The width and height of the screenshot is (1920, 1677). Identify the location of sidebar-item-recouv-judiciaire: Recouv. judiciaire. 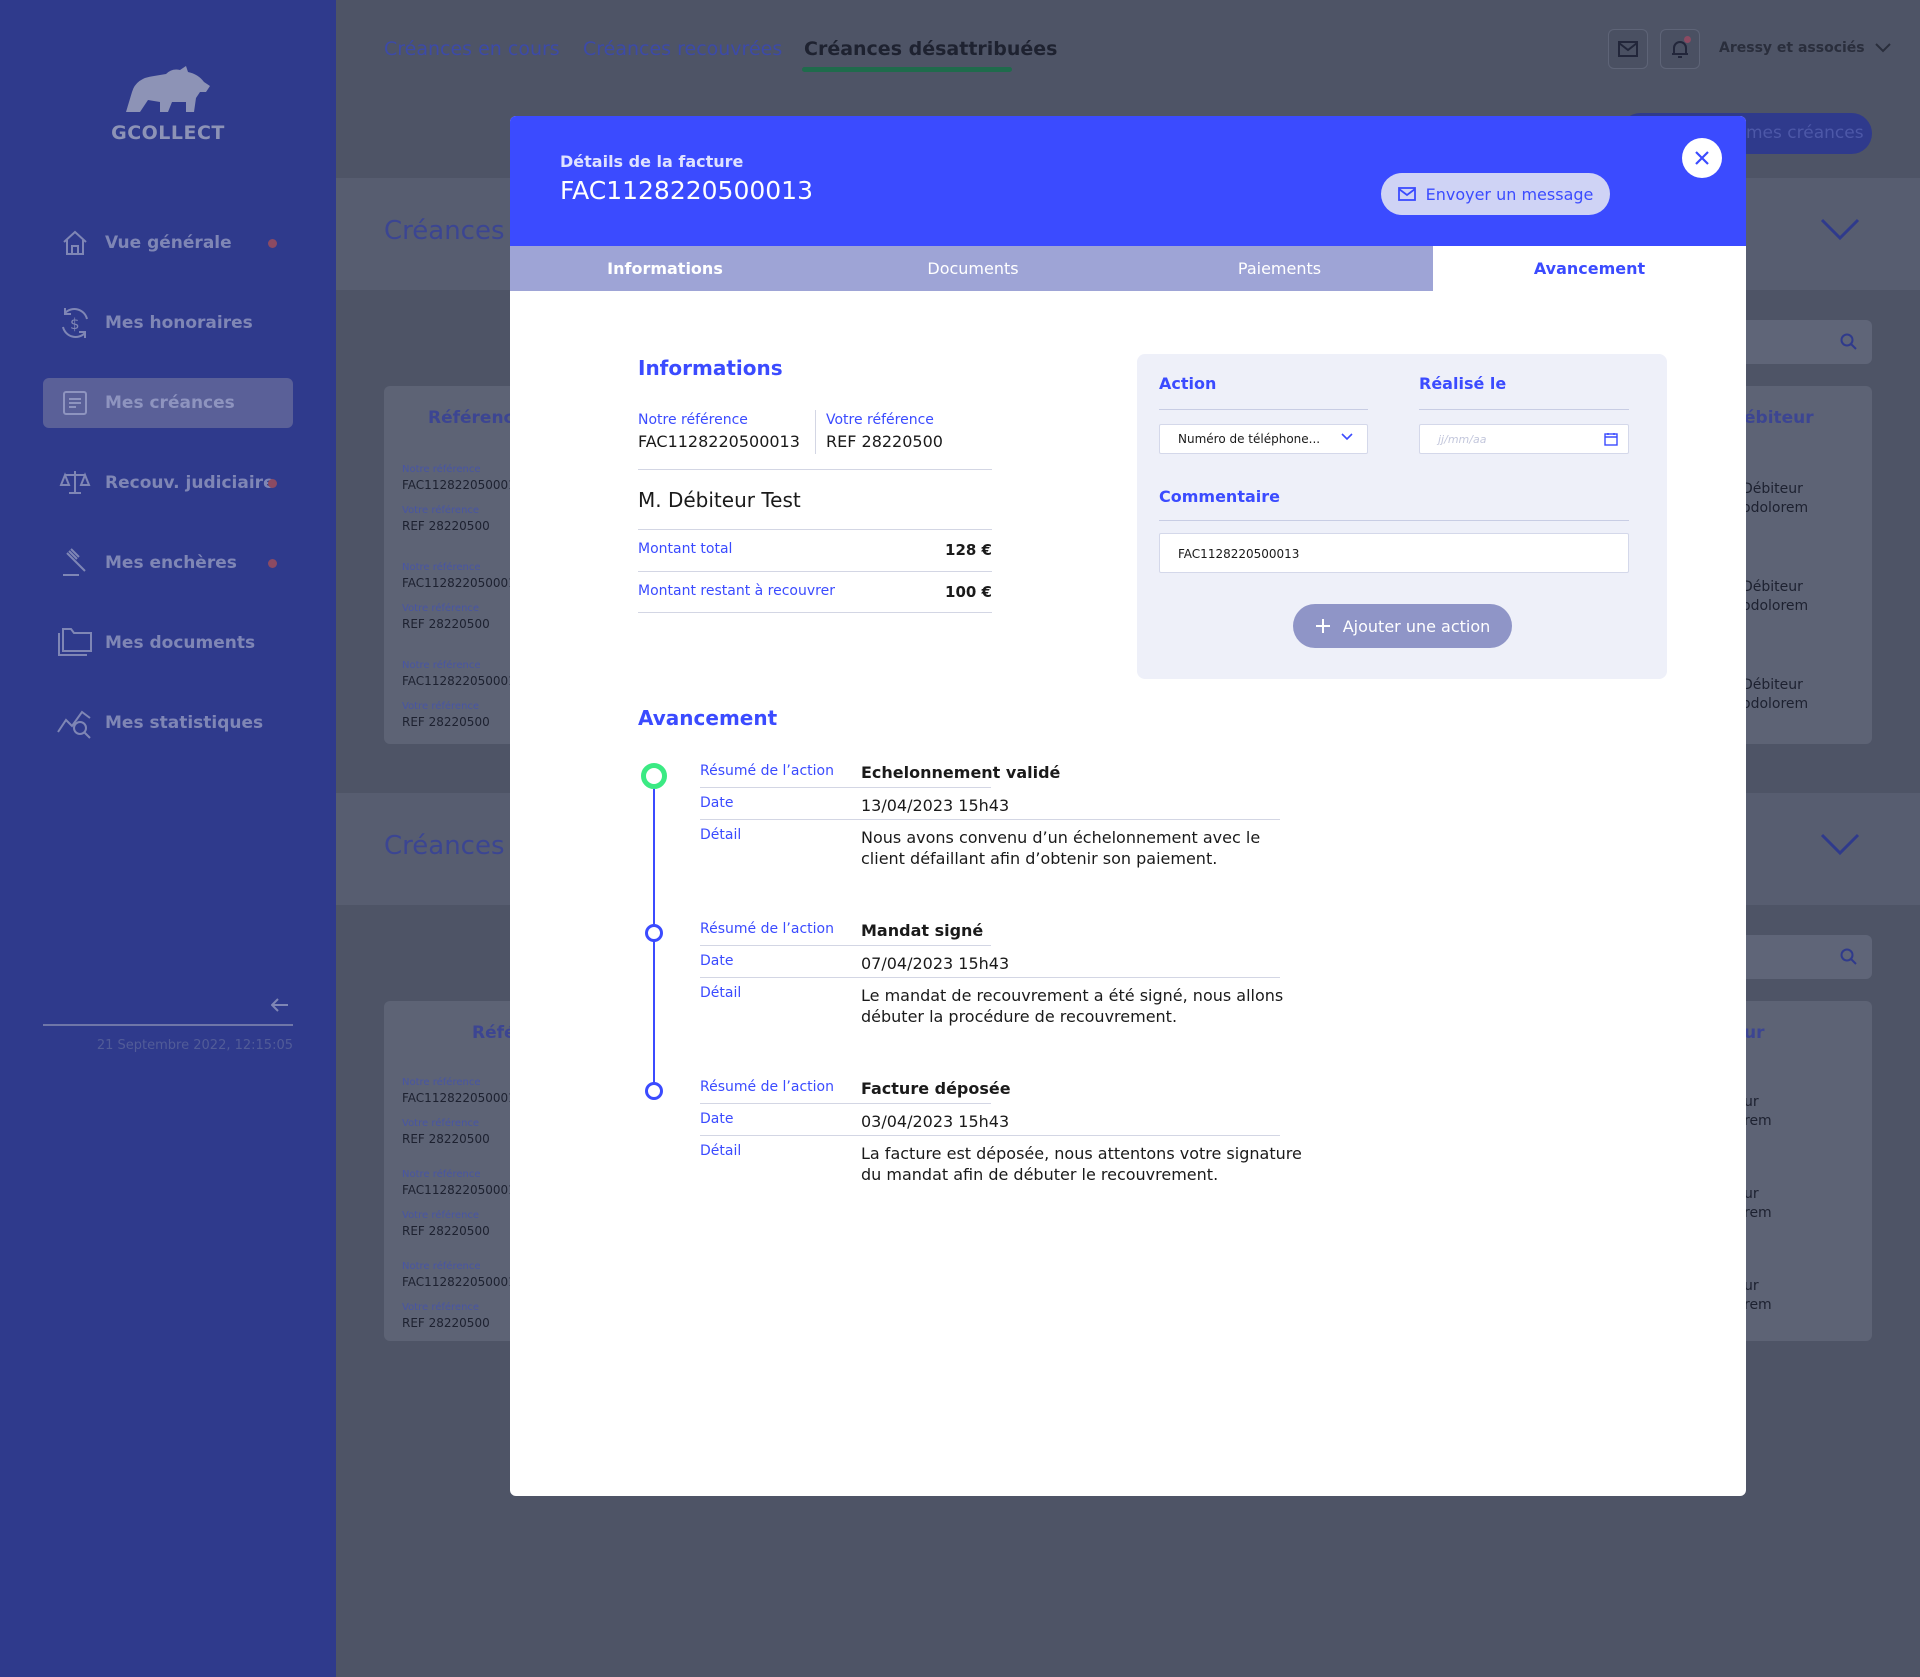
(168, 483).